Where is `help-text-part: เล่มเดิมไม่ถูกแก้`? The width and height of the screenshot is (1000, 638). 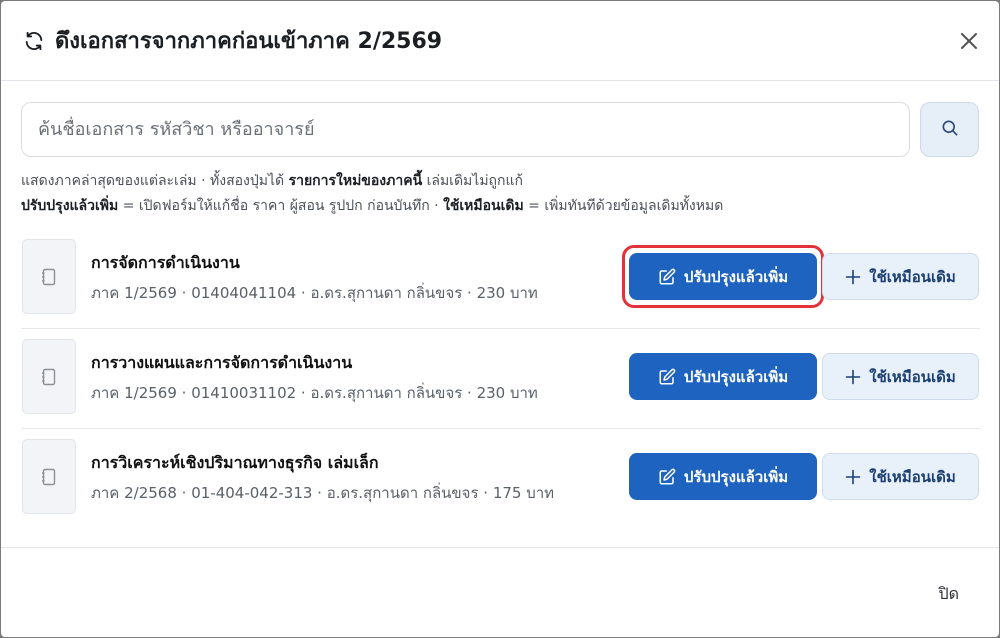
help-text-part: เล่มเดิมไม่ถูกแก้ is located at coordinates (473, 181).